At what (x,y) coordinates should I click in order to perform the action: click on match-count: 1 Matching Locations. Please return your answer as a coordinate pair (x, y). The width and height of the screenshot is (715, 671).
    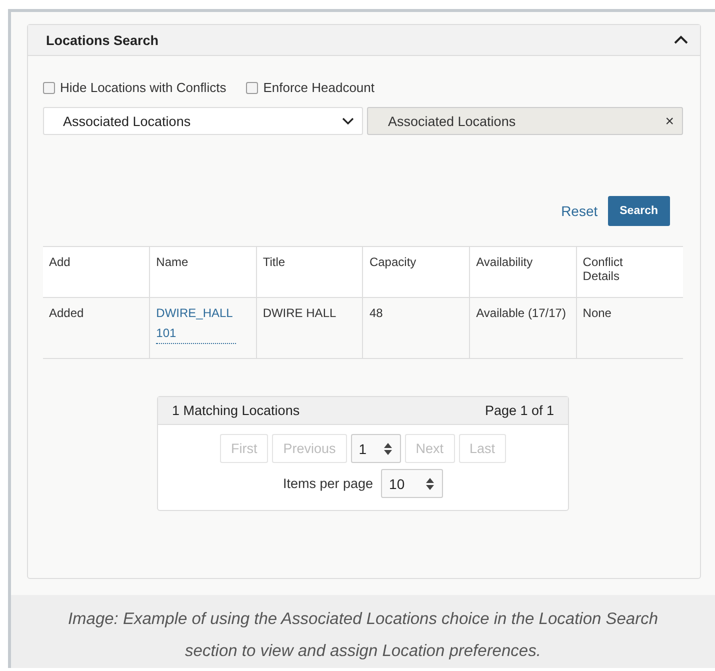
    Looking at the image, I should click on (236, 410).